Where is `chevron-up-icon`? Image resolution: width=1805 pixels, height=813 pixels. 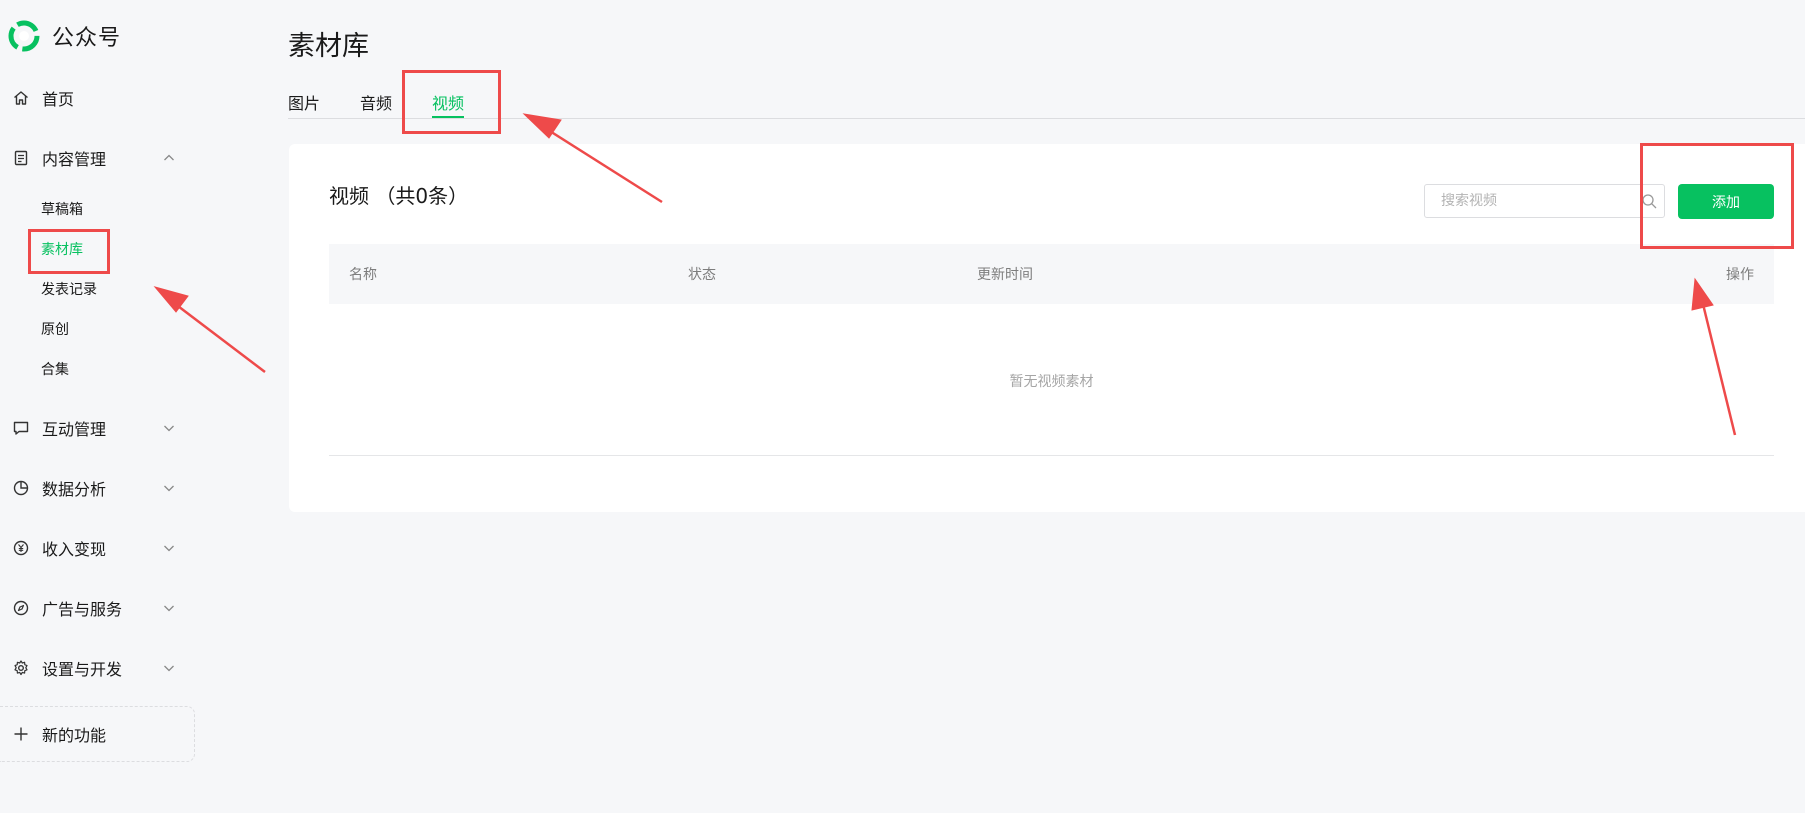 chevron-up-icon is located at coordinates (169, 158).